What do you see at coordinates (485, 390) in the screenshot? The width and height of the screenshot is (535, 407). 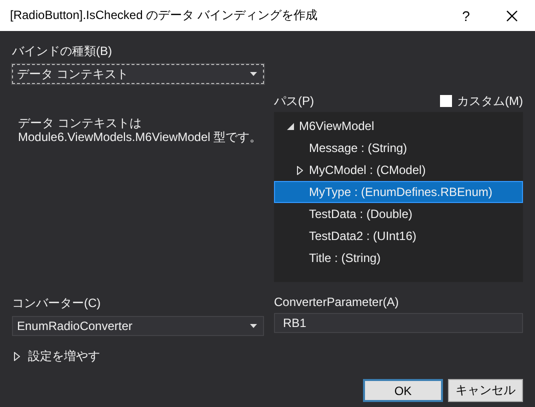 I see `cancel-button: キャンセル` at bounding box center [485, 390].